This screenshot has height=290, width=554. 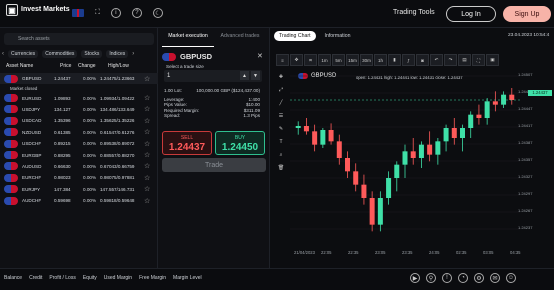 What do you see at coordinates (515, 252) in the screenshot?
I see `x-tick-label: 04:35` at bounding box center [515, 252].